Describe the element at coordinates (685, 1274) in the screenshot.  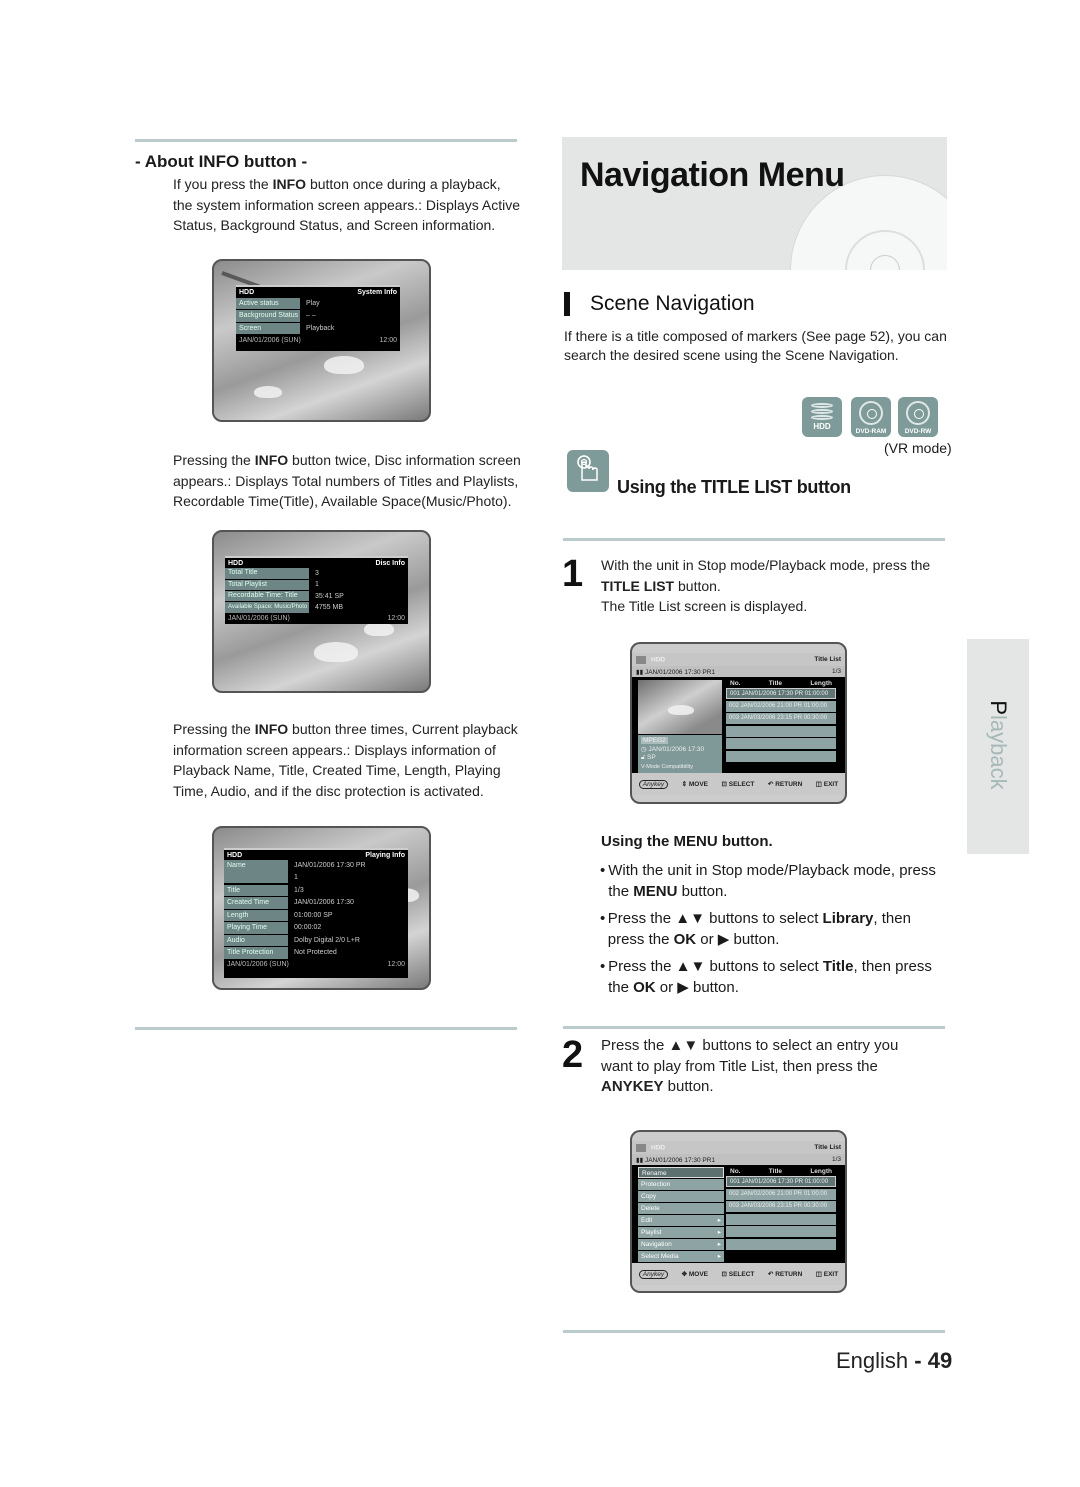
I see `four-way-arrow-icon: ✥` at that location.